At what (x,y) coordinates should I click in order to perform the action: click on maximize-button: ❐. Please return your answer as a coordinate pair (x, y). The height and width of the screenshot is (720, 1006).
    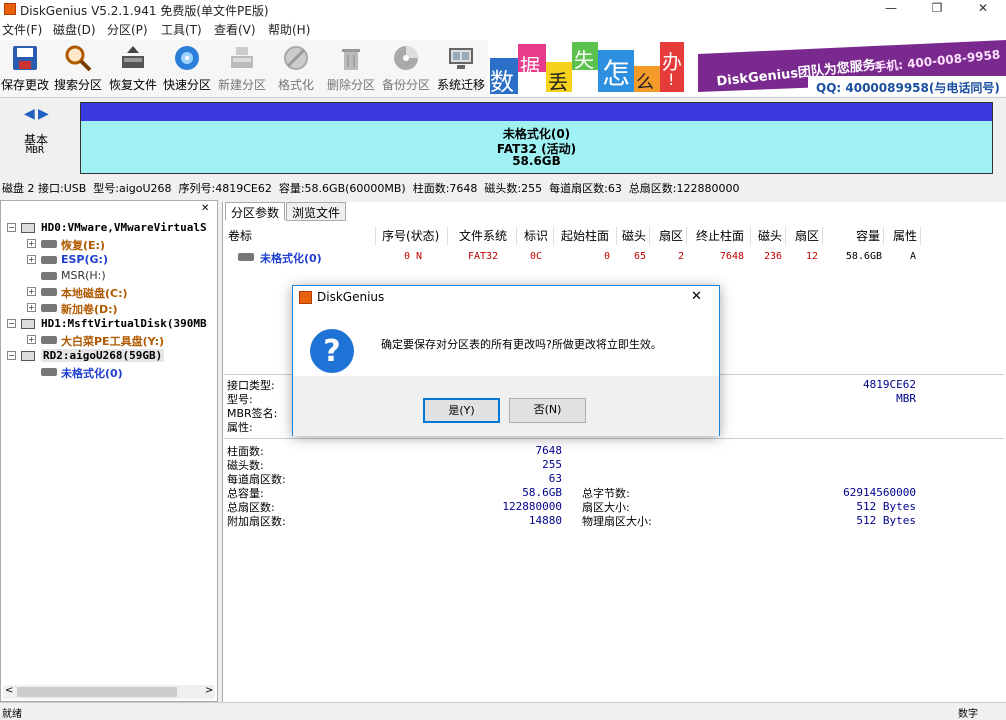
    Looking at the image, I should click on (937, 9).